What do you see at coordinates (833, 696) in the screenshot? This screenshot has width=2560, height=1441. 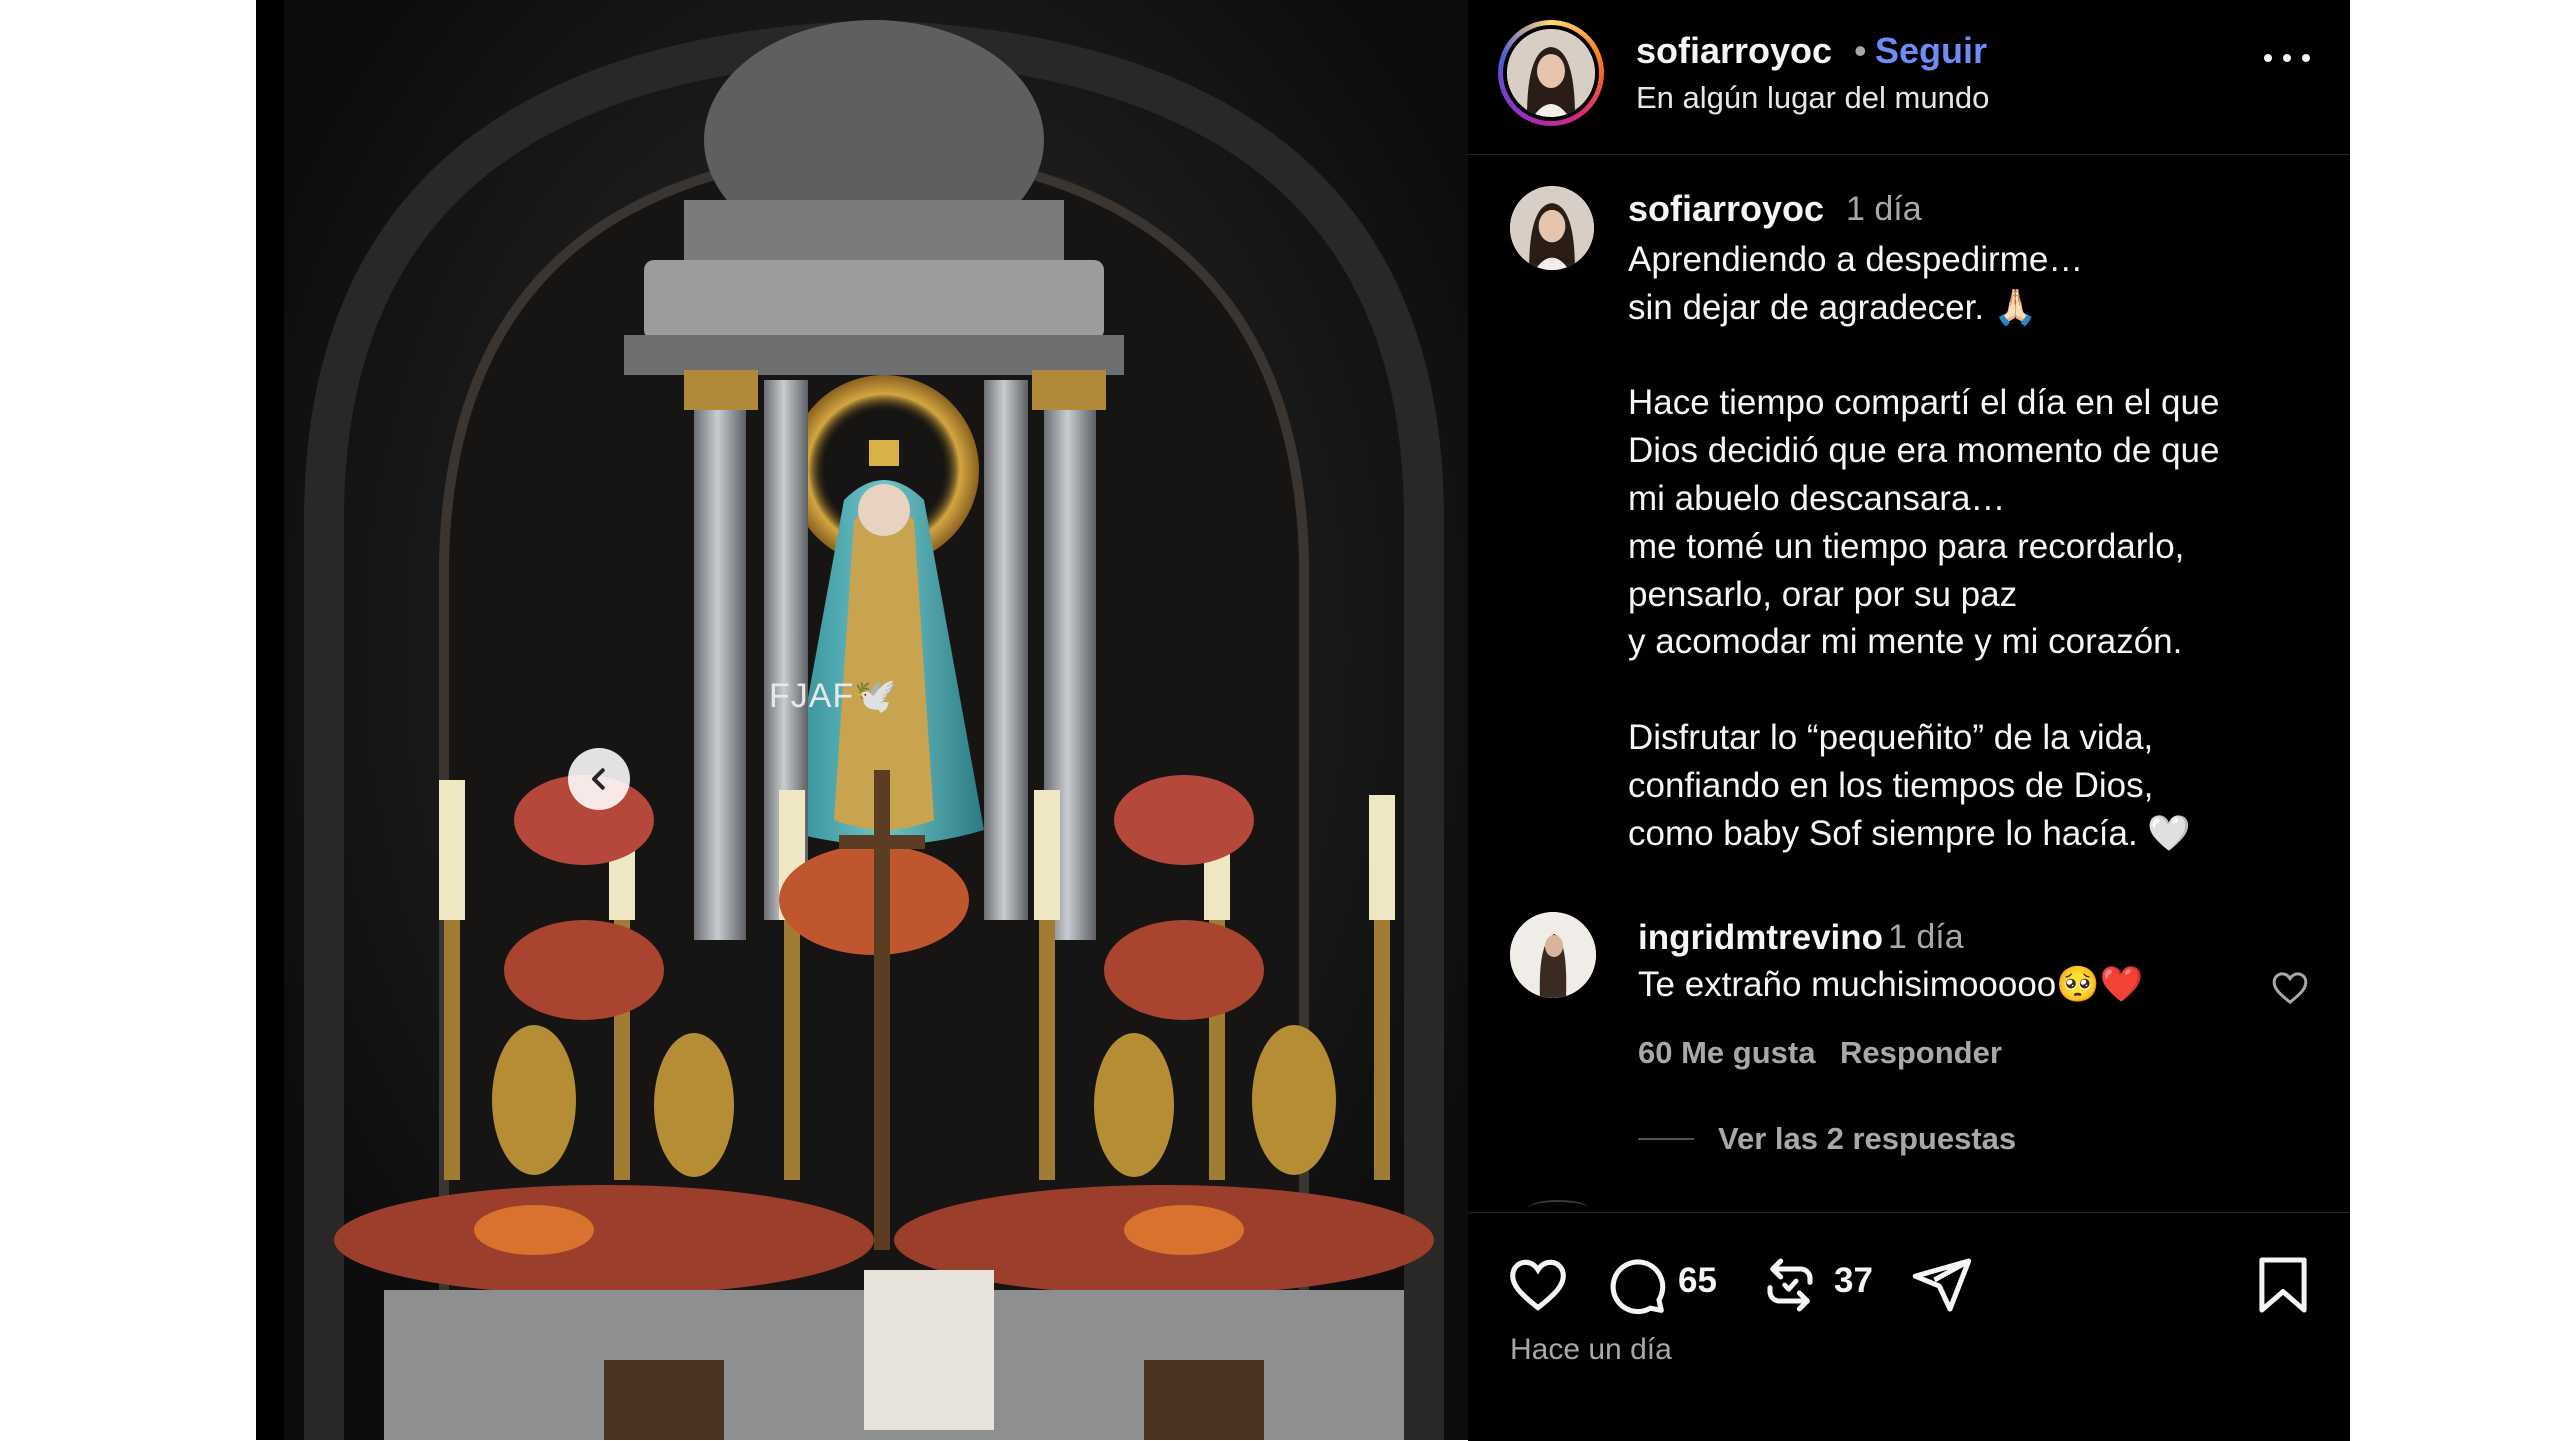 I see `photo-watermark: FJAF🕊️` at bounding box center [833, 696].